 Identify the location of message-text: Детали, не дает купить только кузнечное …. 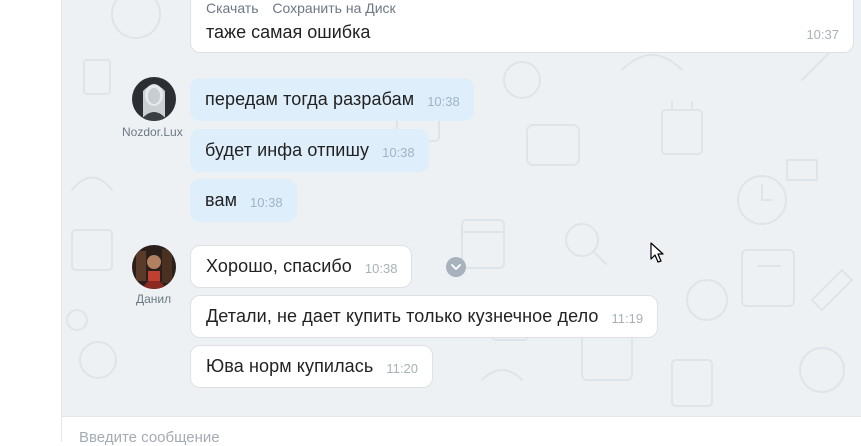
(402, 316).